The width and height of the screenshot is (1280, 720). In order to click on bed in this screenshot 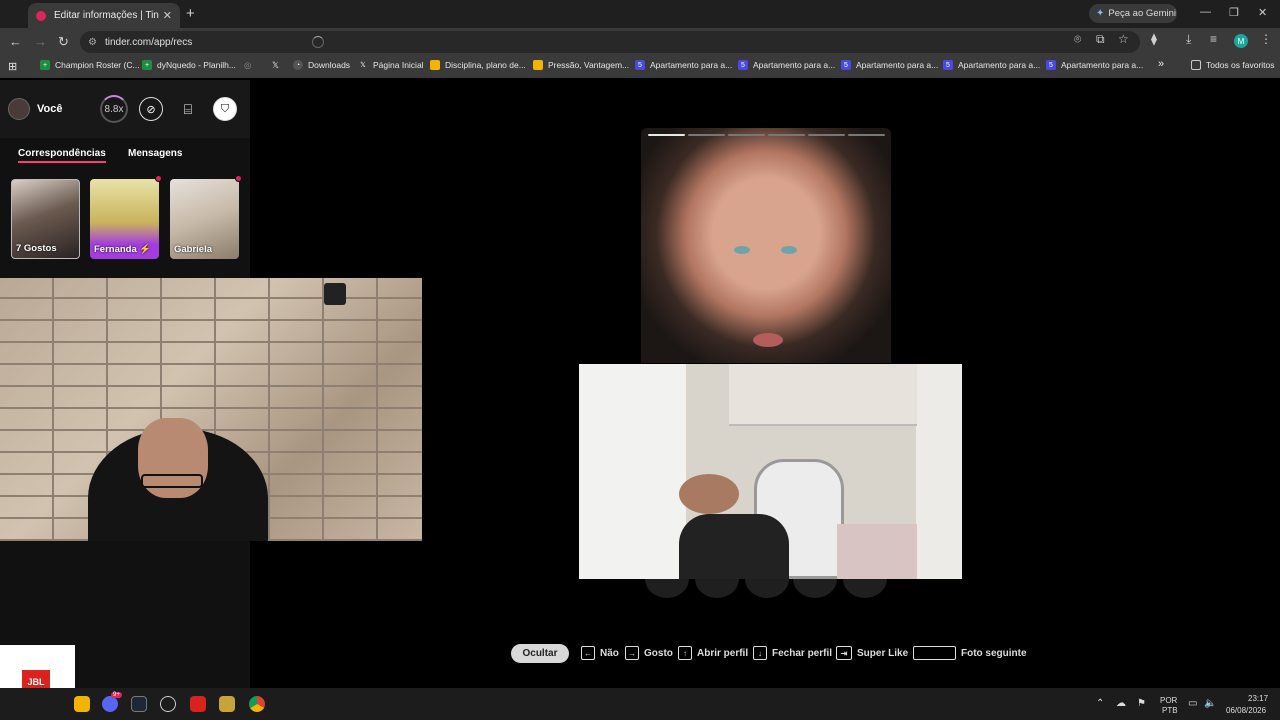, I will do `click(877, 551)`.